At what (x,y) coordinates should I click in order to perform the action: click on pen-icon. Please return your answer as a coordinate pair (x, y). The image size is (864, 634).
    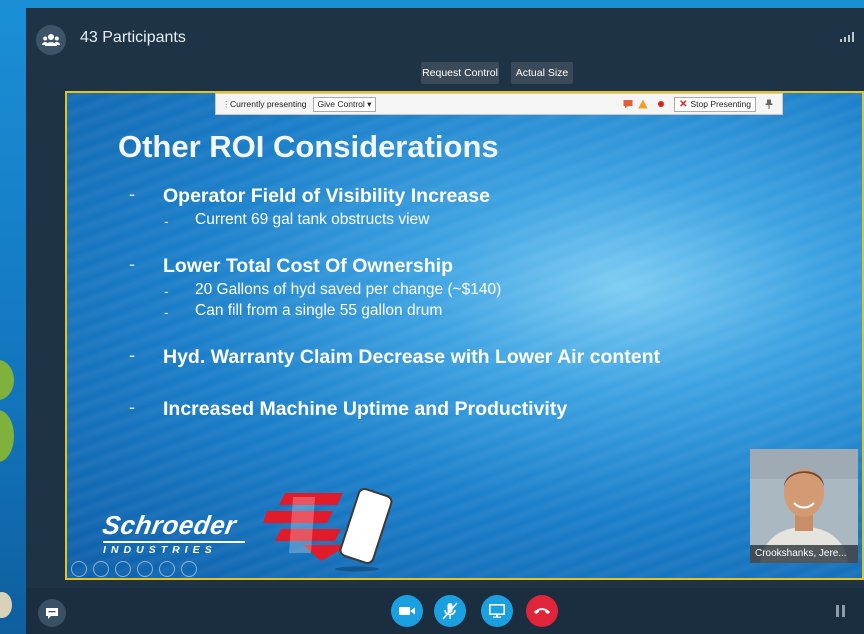
    Looking at the image, I should click on (123, 569).